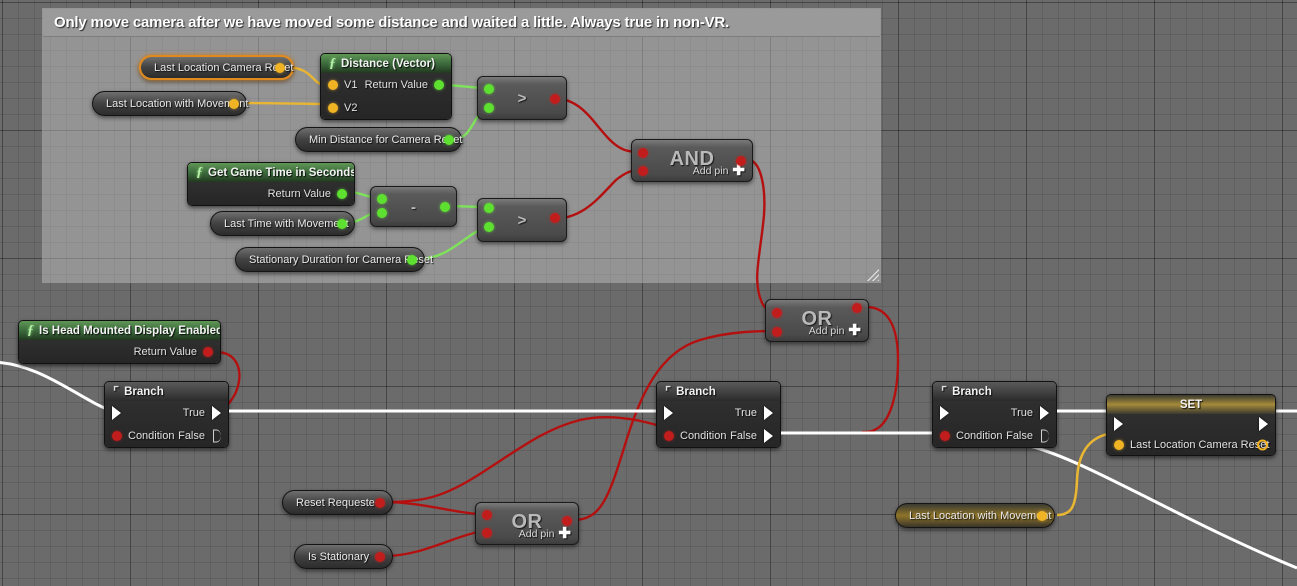  I want to click on node-last-time-with-movement: Last Time with Movement, so click(282, 223).